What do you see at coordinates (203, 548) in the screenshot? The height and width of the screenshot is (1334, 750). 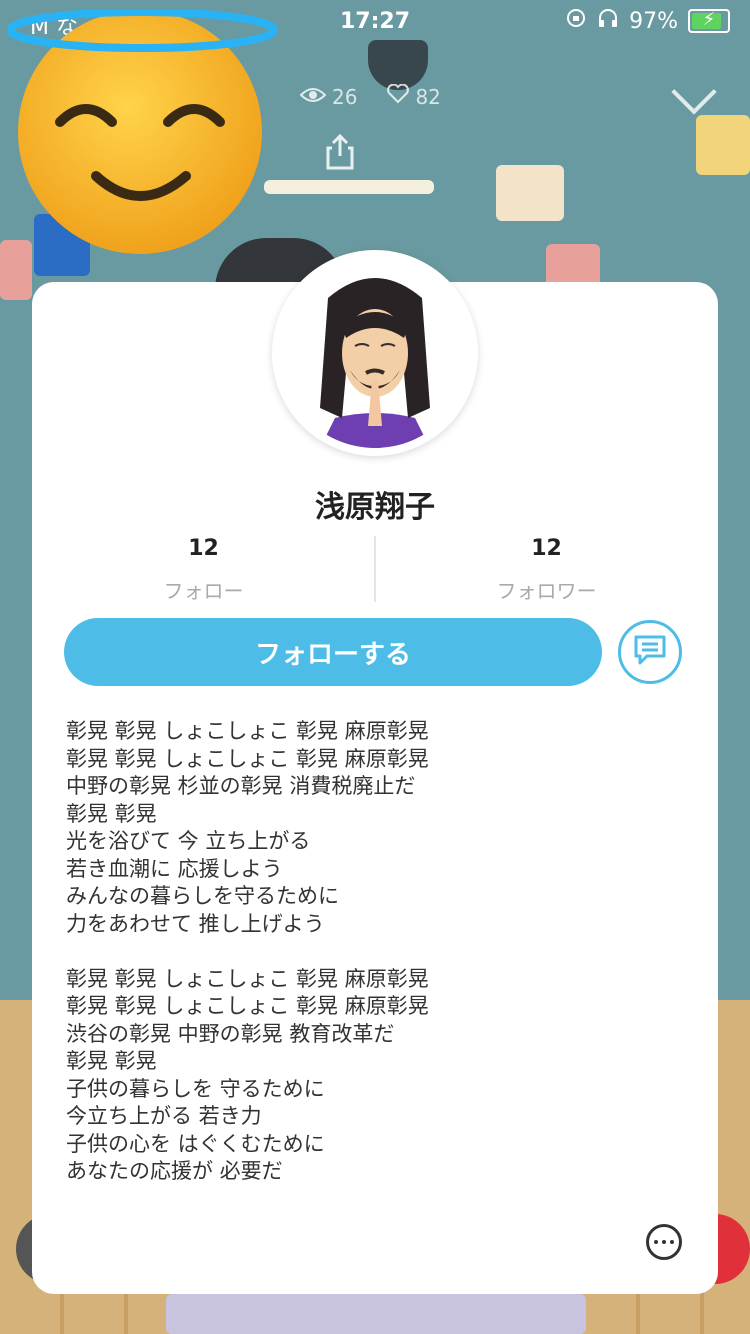 I see `following-count: 12` at bounding box center [203, 548].